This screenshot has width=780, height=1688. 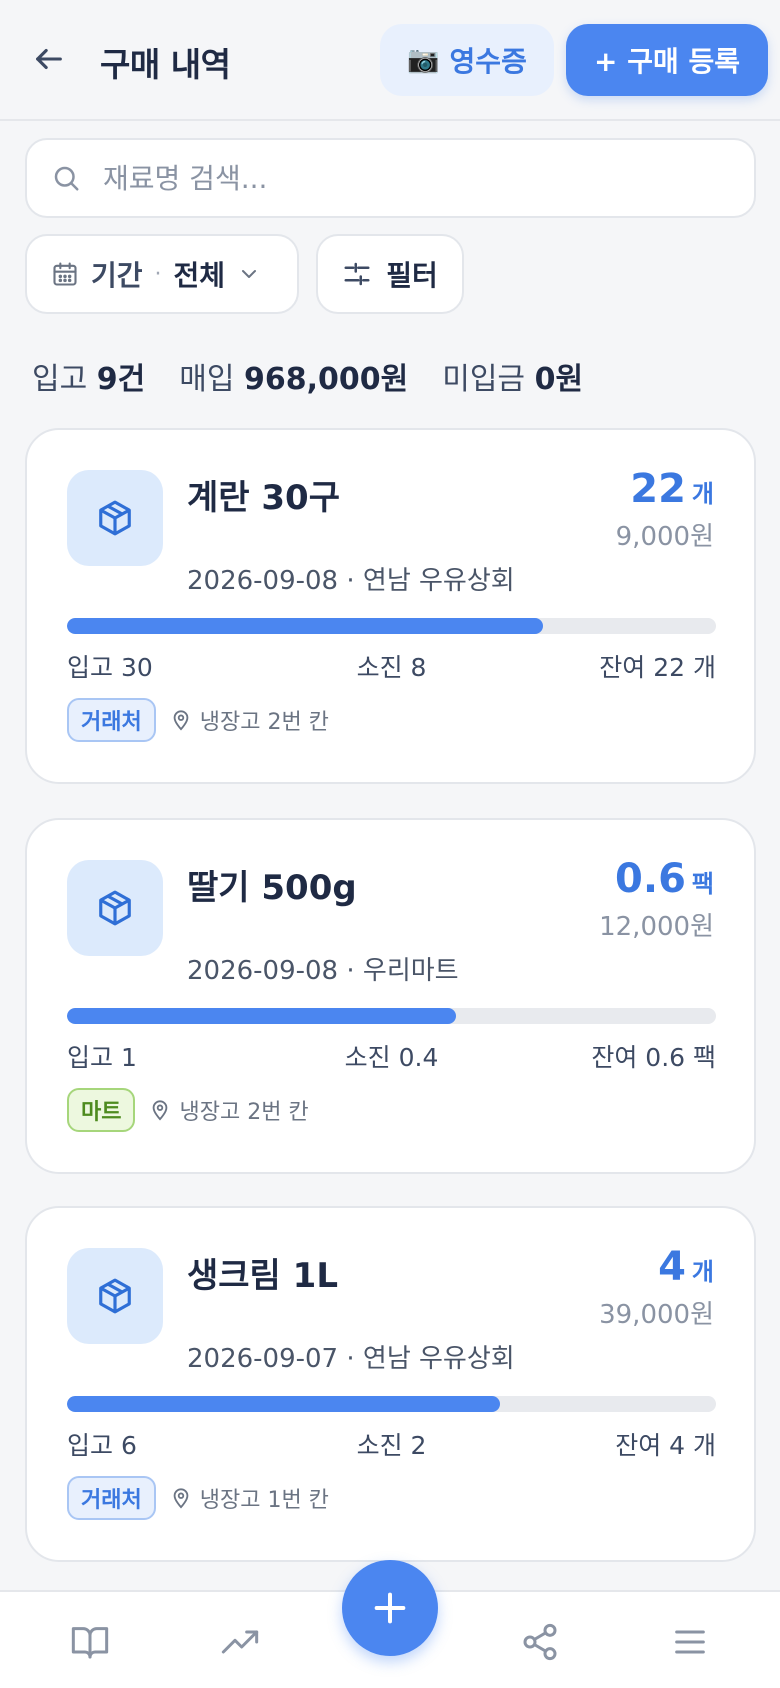 What do you see at coordinates (423, 60) in the screenshot?
I see `camera-icon: 📷` at bounding box center [423, 60].